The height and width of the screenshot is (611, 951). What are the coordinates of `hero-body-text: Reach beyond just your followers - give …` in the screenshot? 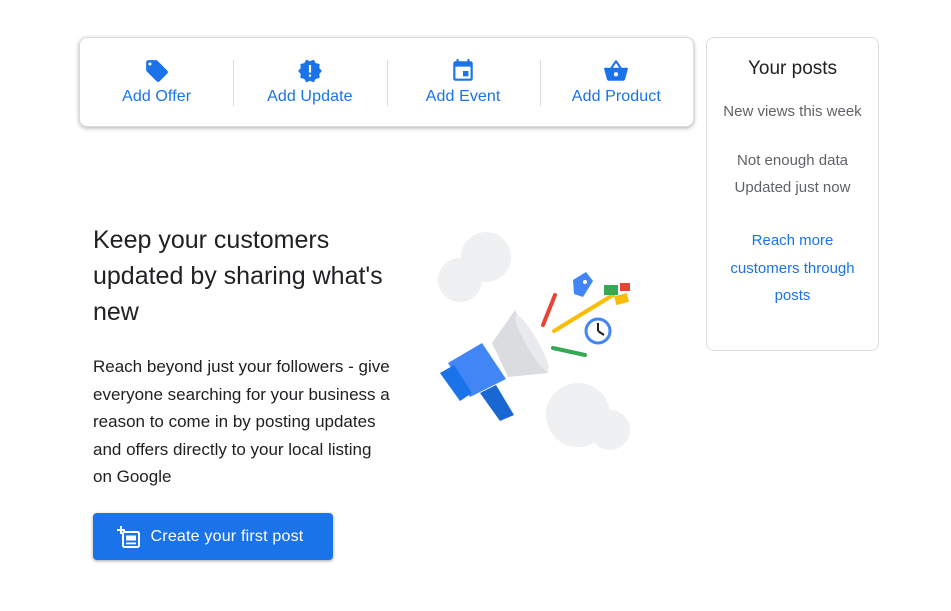 It's located at (241, 421).